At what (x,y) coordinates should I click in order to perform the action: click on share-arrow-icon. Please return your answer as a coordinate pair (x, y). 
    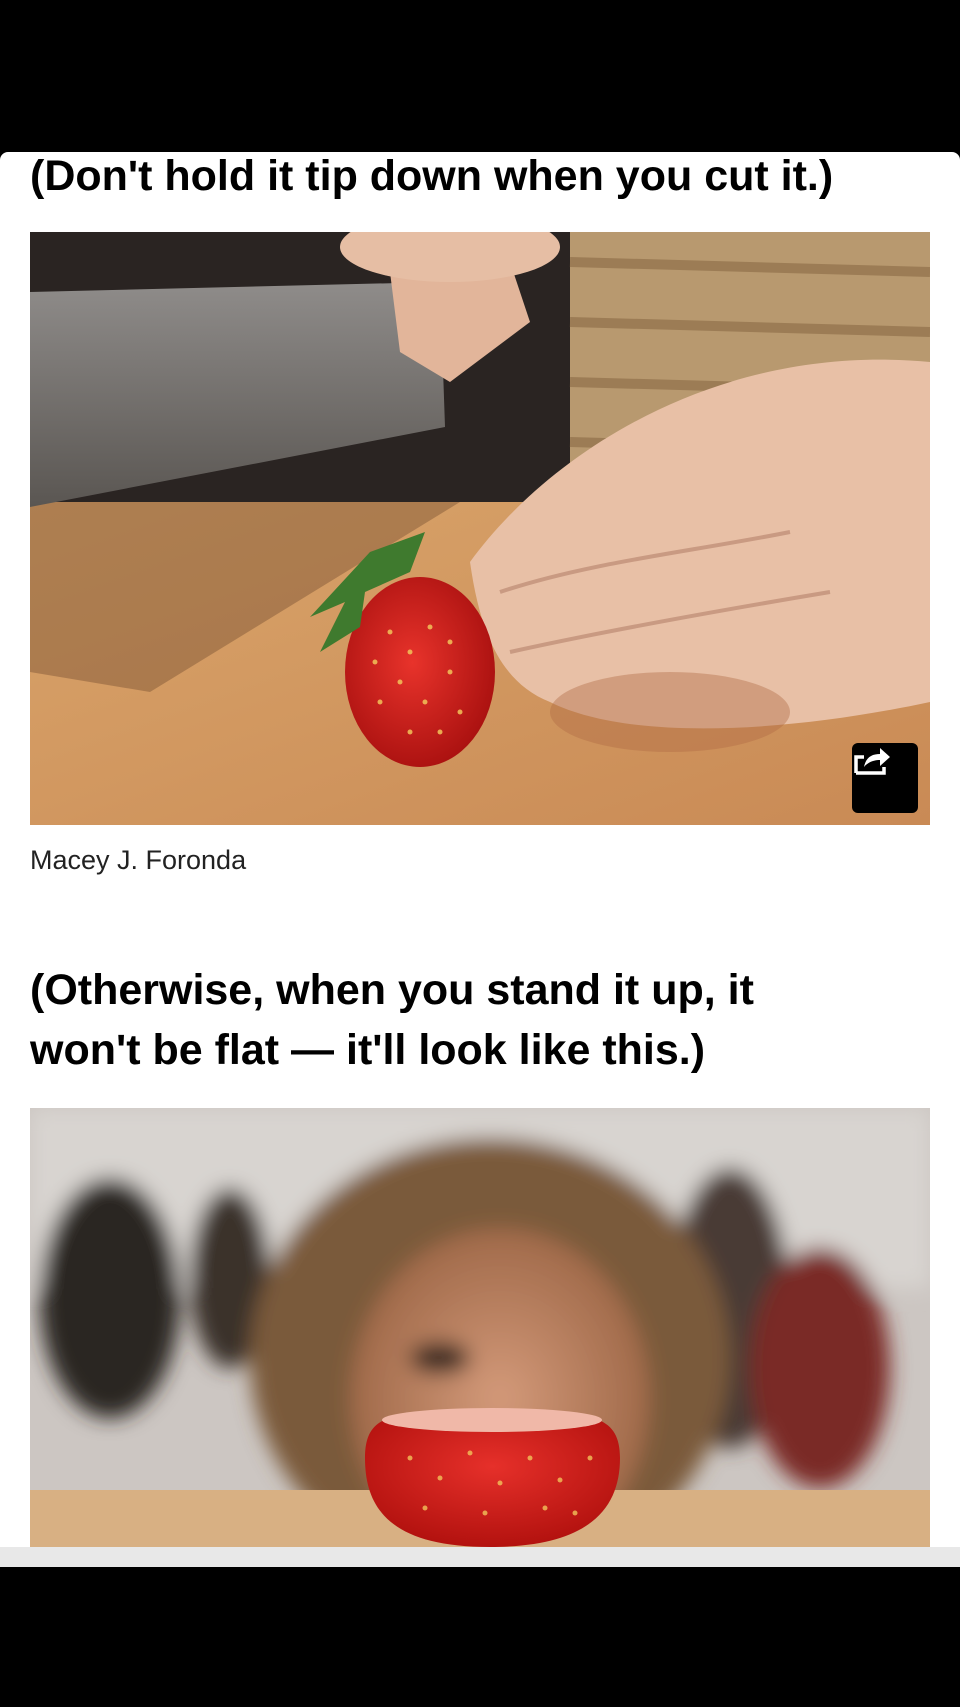
    Looking at the image, I should click on (872, 761).